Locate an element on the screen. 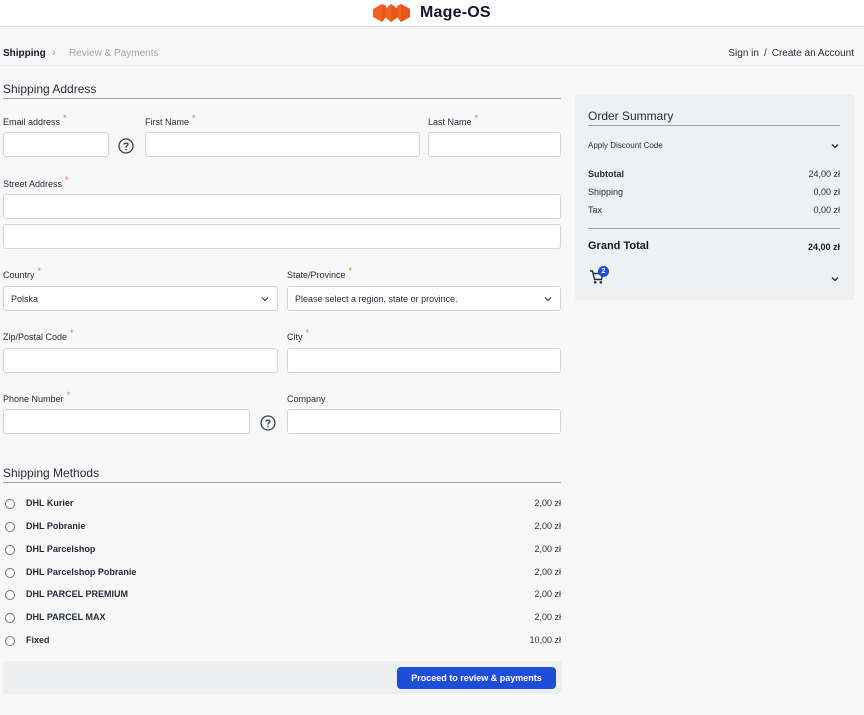 The width and height of the screenshot is (864, 715). subtotal-label: Subtotal is located at coordinates (606, 174).